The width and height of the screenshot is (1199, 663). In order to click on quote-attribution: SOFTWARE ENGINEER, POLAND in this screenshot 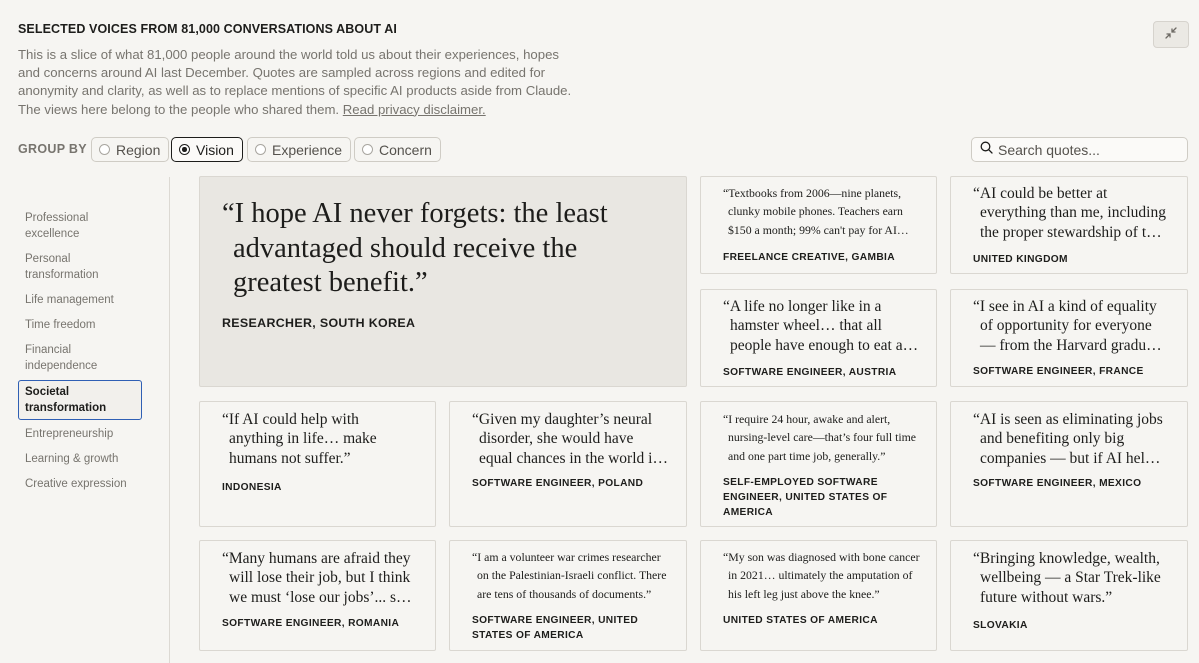, I will do `click(558, 483)`.